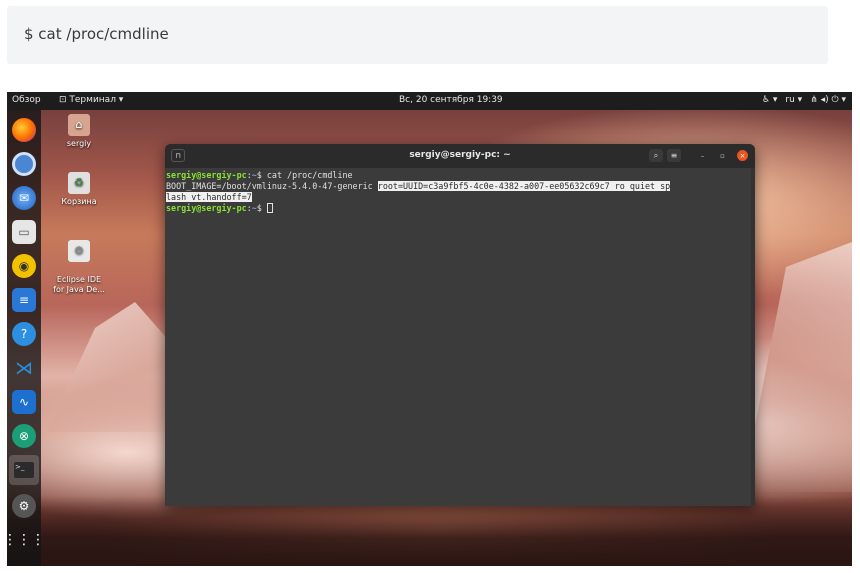  What do you see at coordinates (24, 130) in the screenshot?
I see `firefox-icon` at bounding box center [24, 130].